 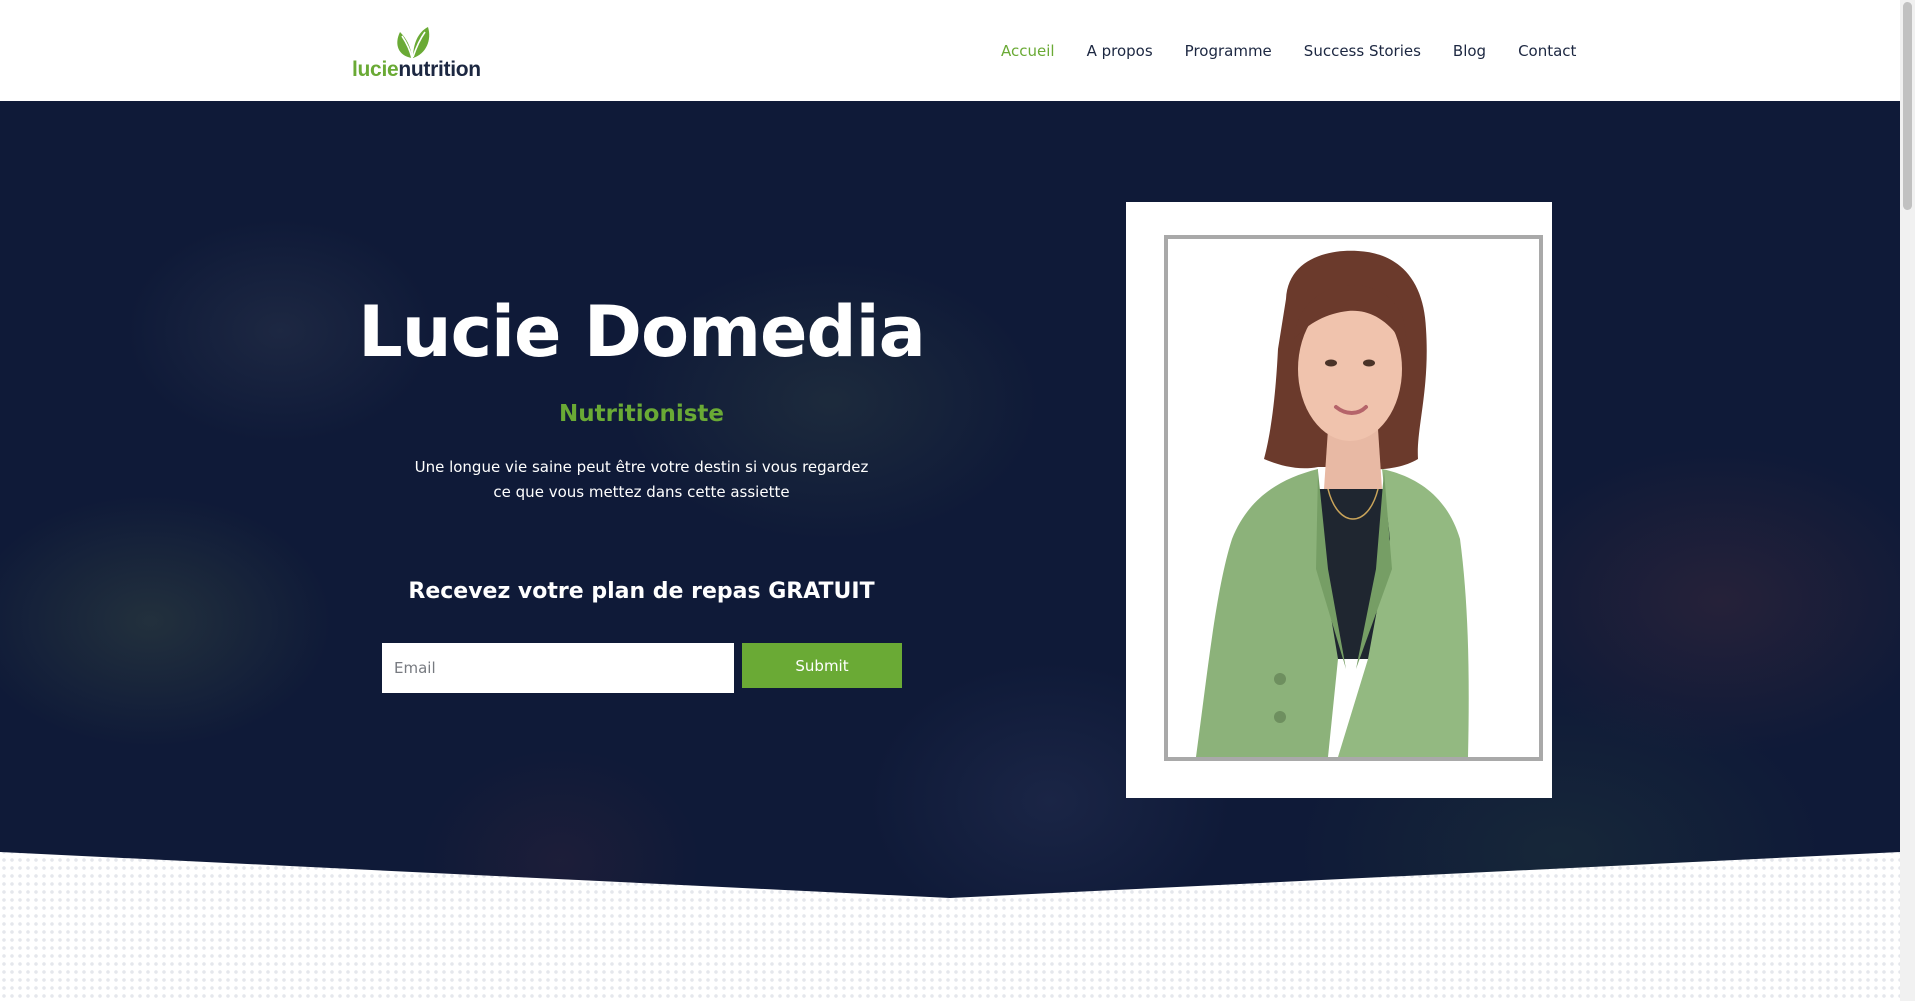 I want to click on portrait-frame, so click(x=1353, y=498).